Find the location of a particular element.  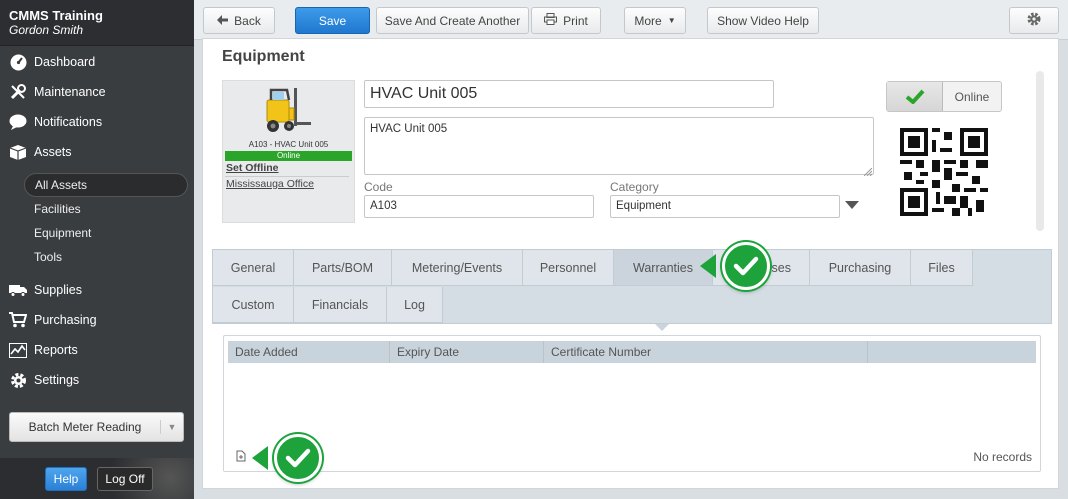

tab-warranties: Warranties is located at coordinates (663, 268).